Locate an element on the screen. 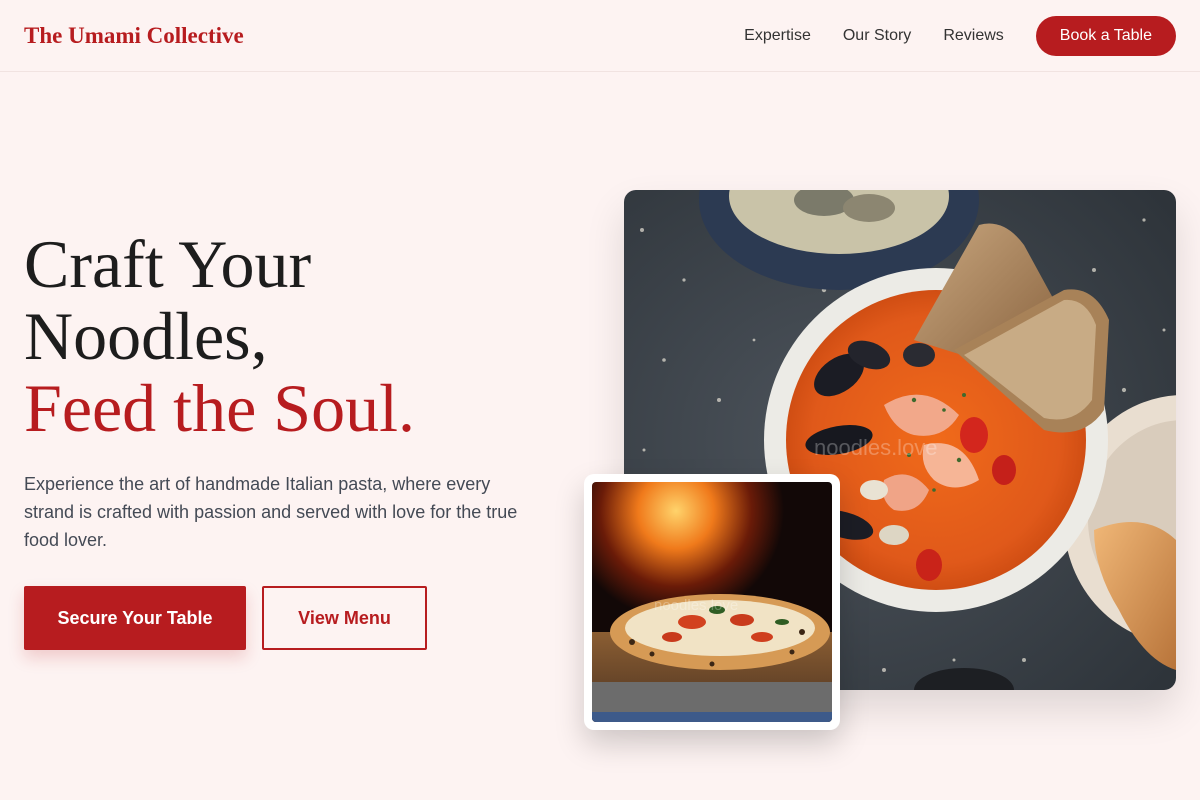  pizza-photo: noodles.love is located at coordinates (712, 602).